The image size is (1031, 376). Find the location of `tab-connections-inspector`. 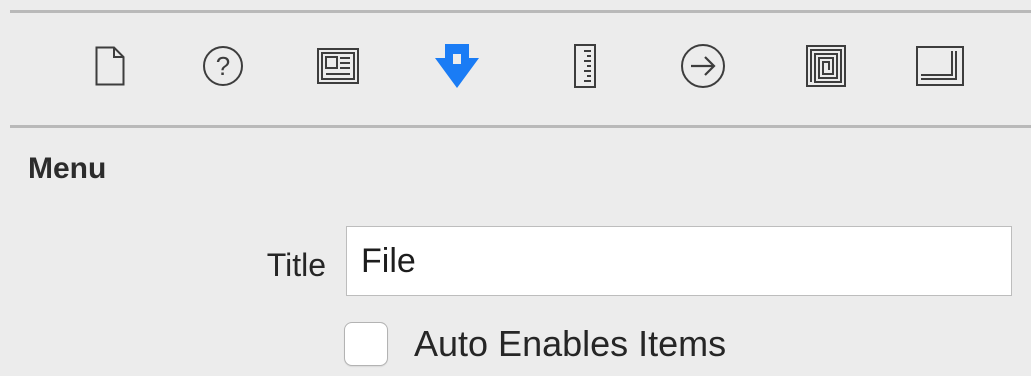

tab-connections-inspector is located at coordinates (703, 66).